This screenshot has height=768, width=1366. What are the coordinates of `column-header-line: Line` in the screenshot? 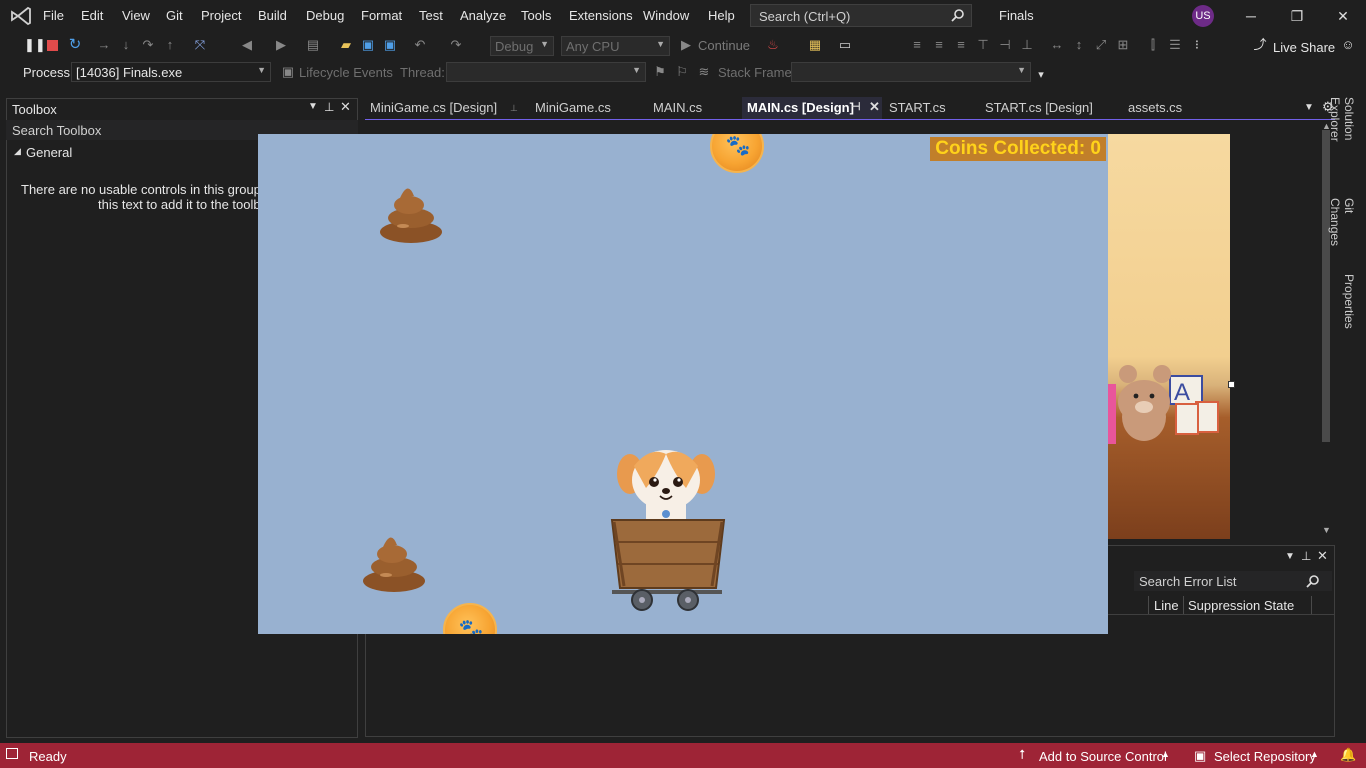 It's located at (1166, 605).